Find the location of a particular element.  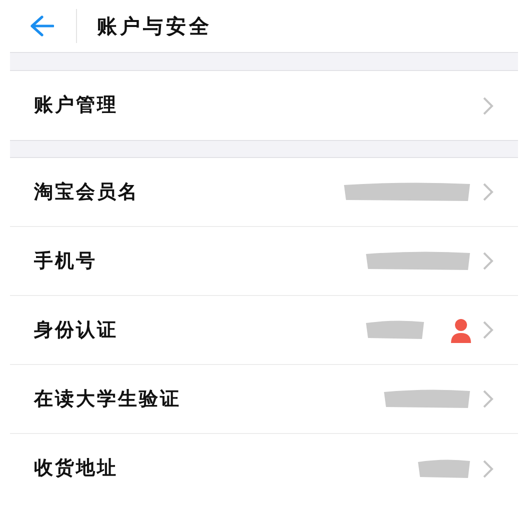

settings-row: 手机号 is located at coordinates (264, 261).